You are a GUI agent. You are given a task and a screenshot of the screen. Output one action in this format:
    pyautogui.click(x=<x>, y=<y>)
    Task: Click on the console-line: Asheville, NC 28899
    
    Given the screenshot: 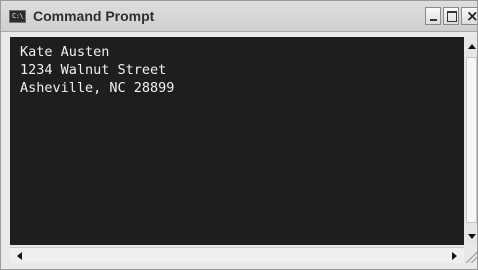 What is the action you would take?
    pyautogui.click(x=97, y=88)
    